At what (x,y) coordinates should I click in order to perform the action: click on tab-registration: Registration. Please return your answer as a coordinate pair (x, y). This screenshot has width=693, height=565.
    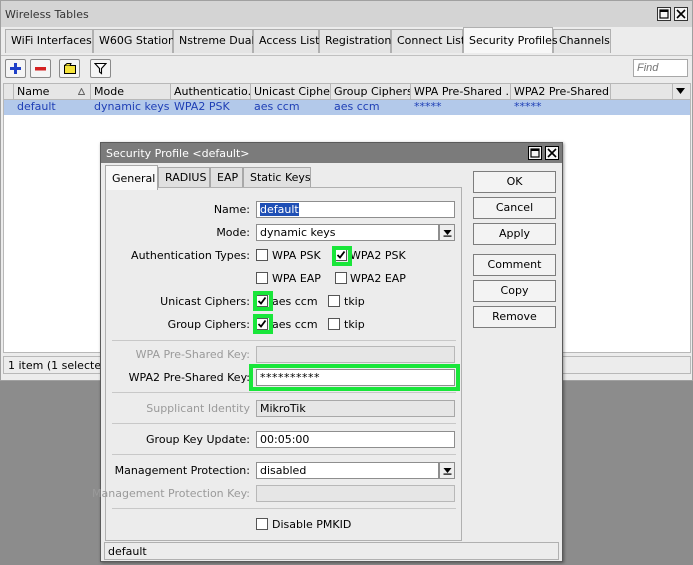
    Looking at the image, I should click on (355, 41).